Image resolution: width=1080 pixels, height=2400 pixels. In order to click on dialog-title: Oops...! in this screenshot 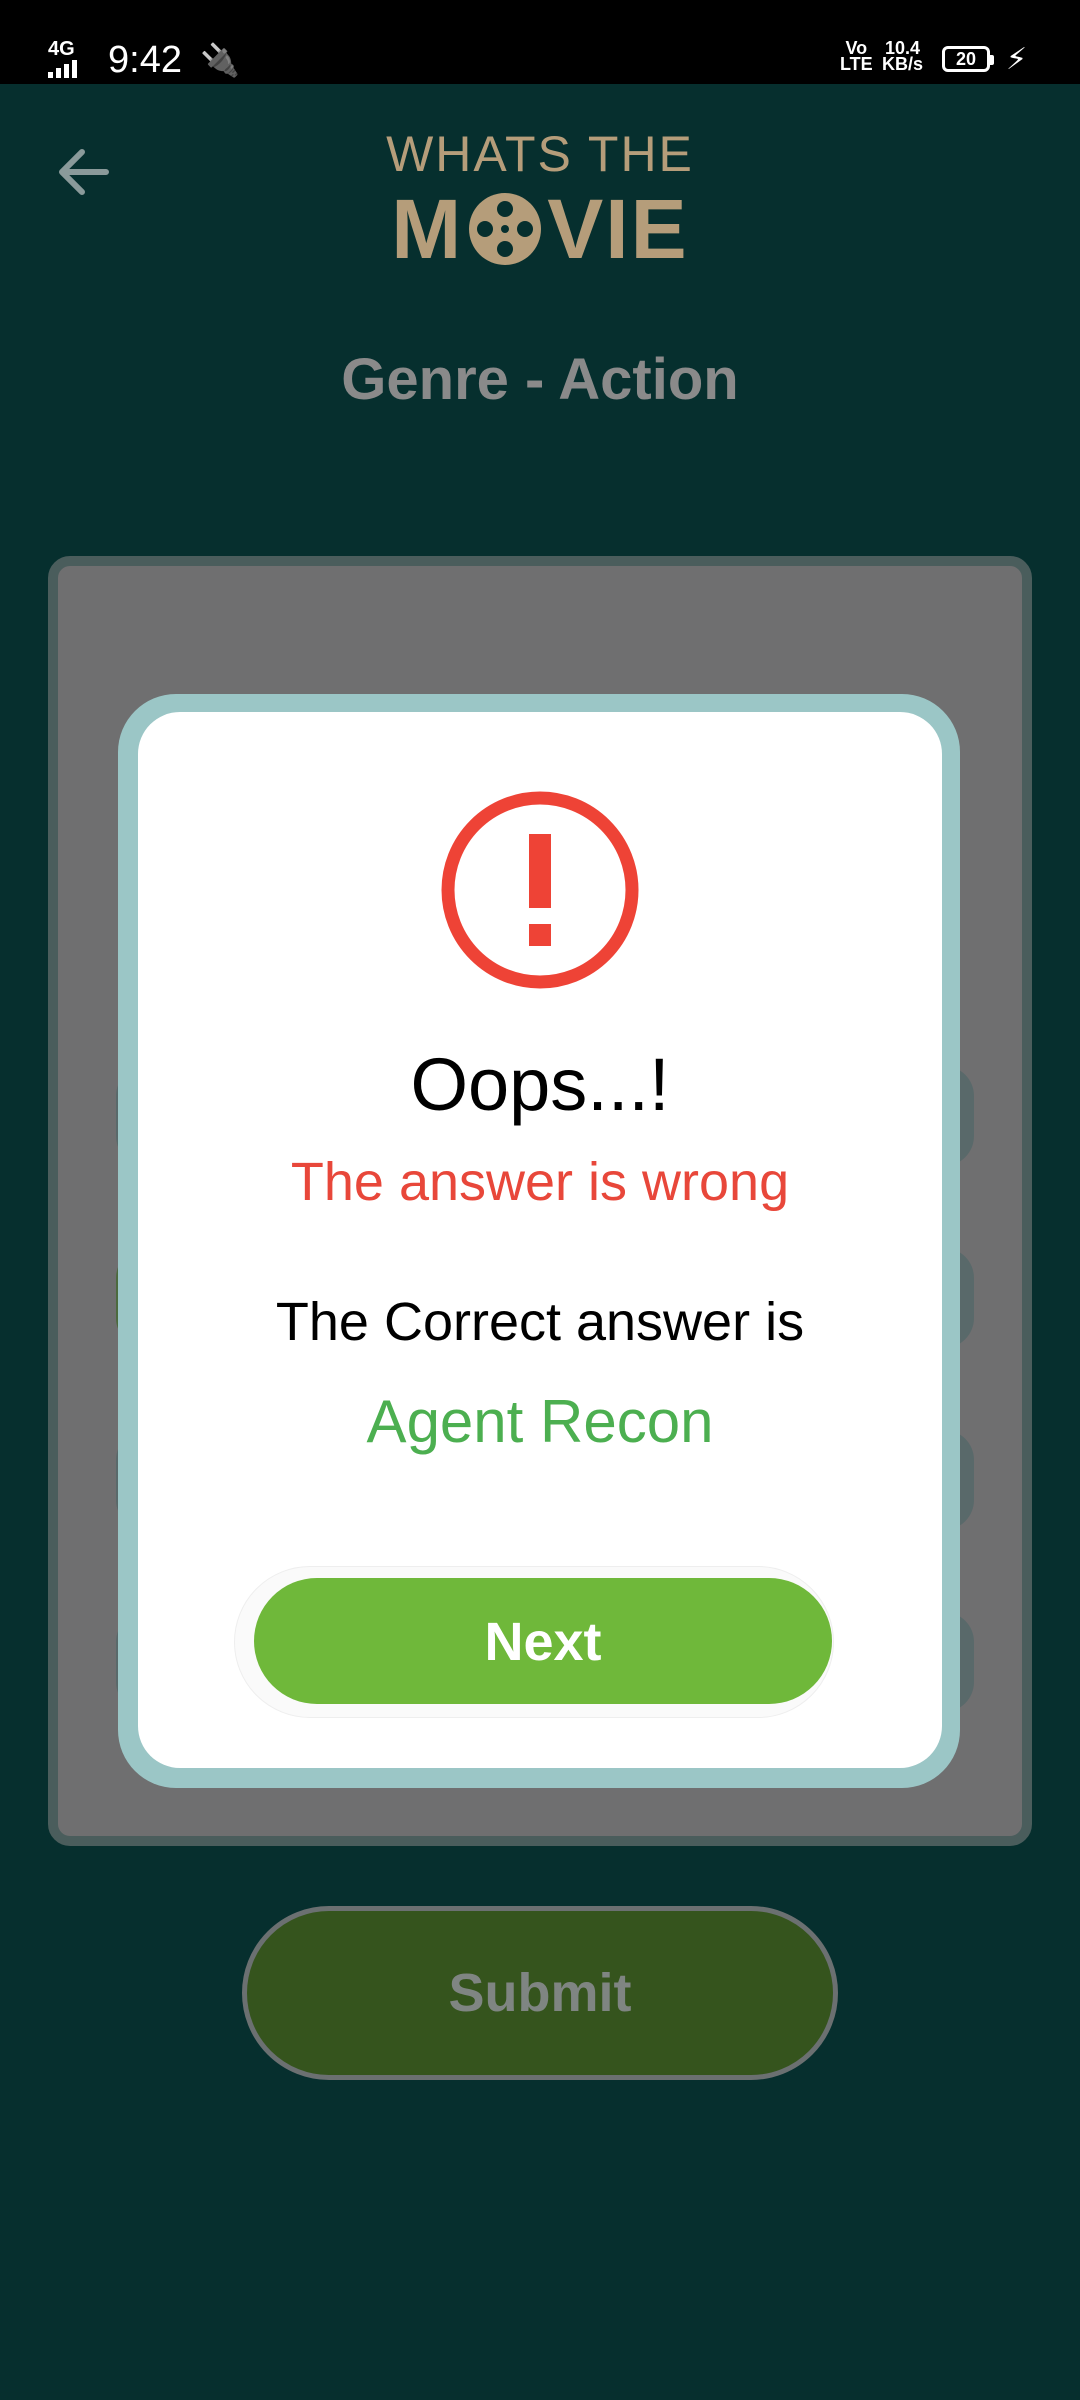, I will do `click(540, 1084)`.